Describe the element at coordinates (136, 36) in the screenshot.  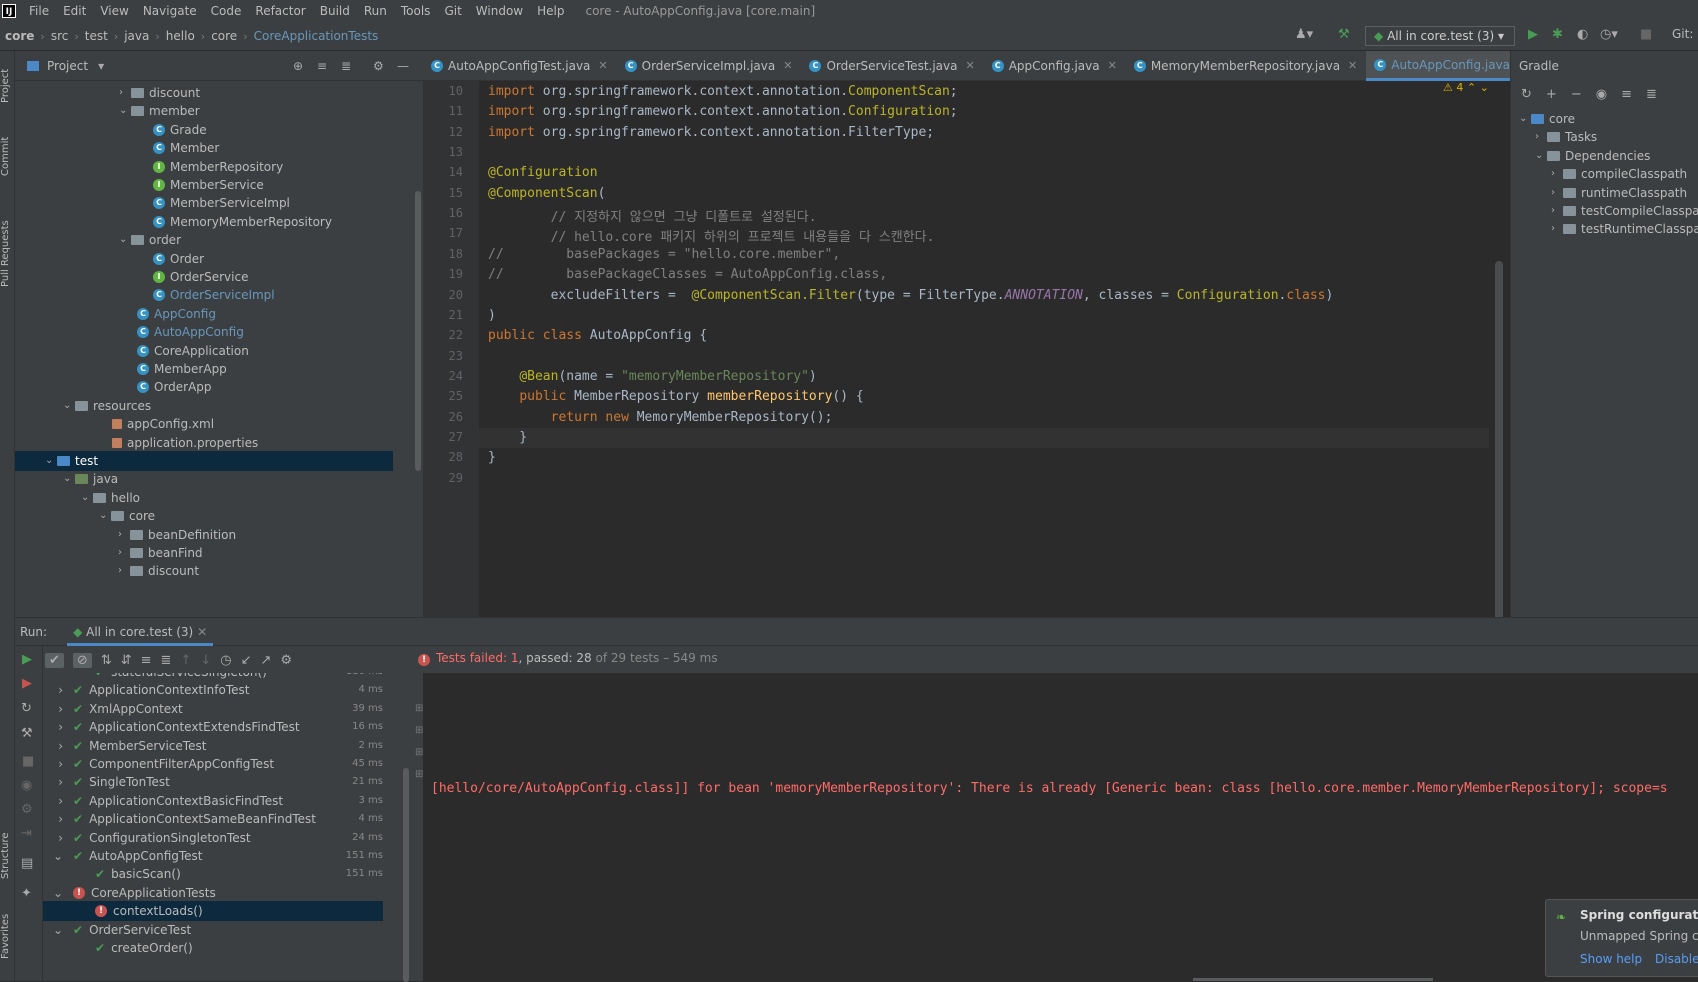
I see `breadcrumb-item: java` at that location.